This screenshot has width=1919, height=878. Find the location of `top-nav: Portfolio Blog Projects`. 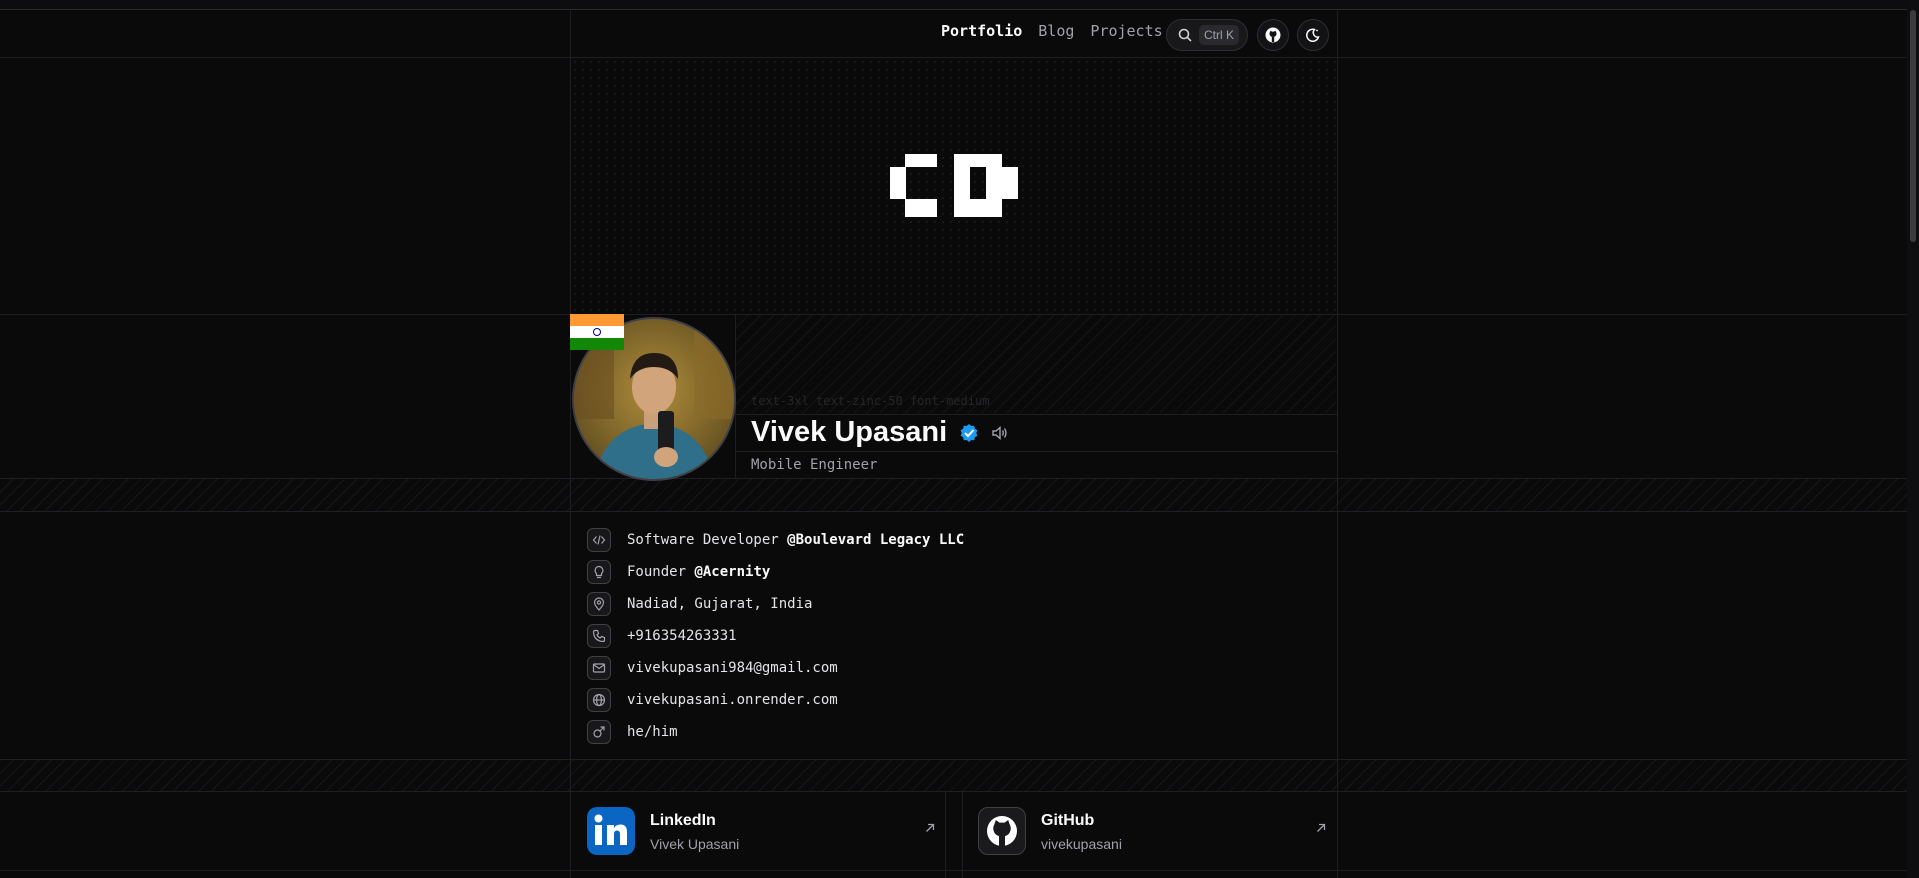

top-nav: Portfolio Blog Projects is located at coordinates (1052, 31).